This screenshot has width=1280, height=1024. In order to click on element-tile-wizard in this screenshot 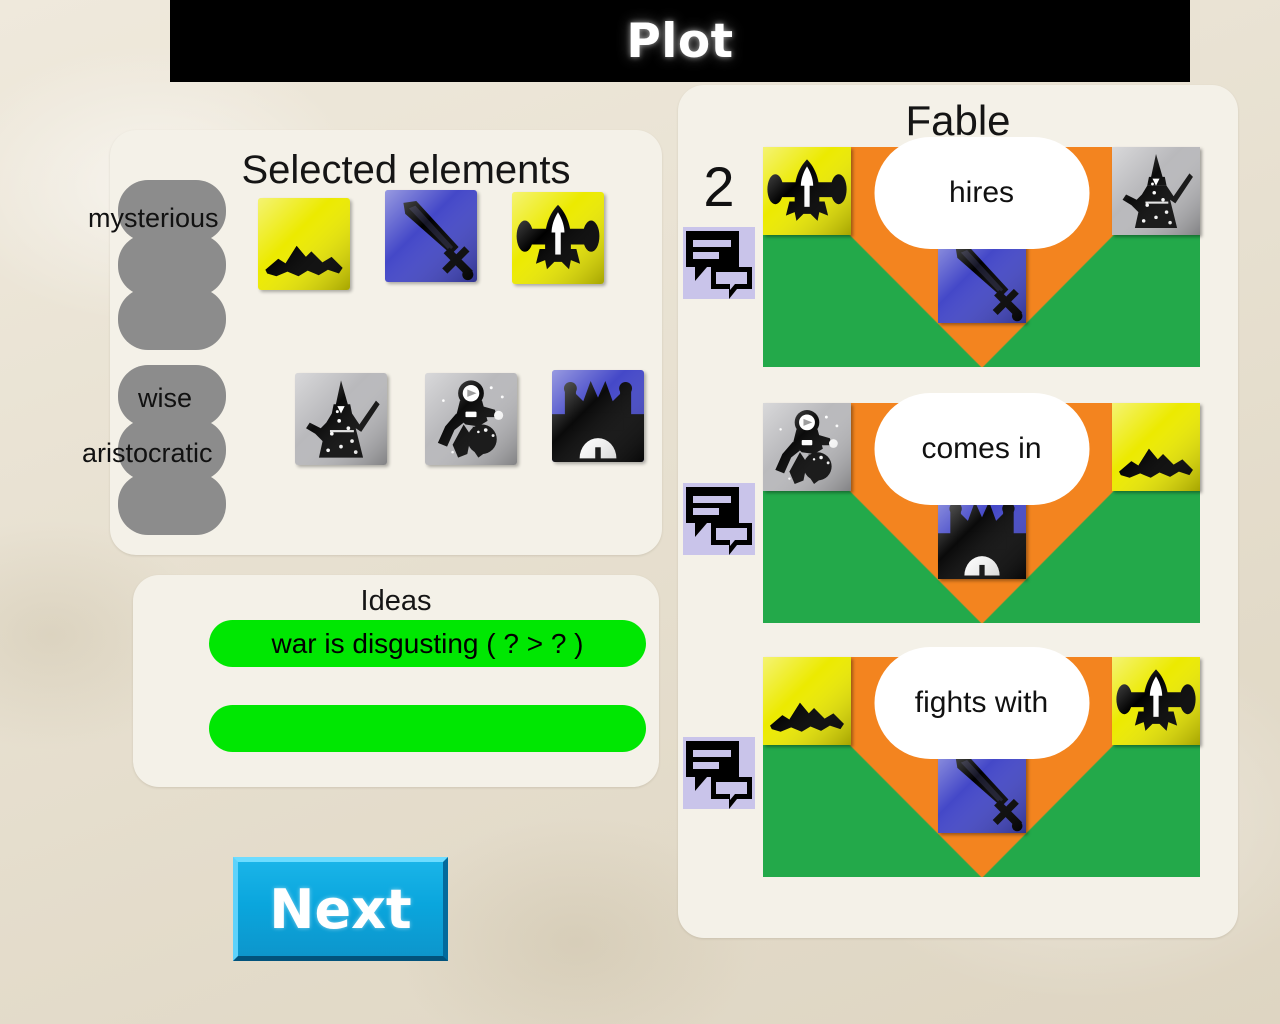, I will do `click(341, 419)`.